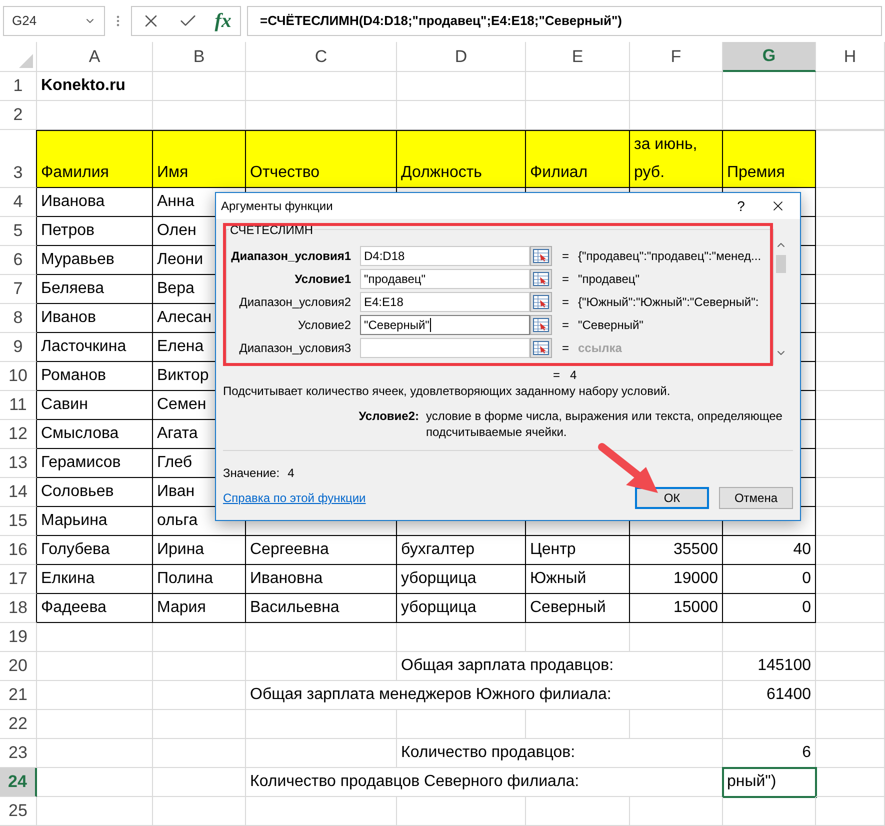  What do you see at coordinates (756, 498) in the screenshot?
I see `dialog-button: Отмена` at bounding box center [756, 498].